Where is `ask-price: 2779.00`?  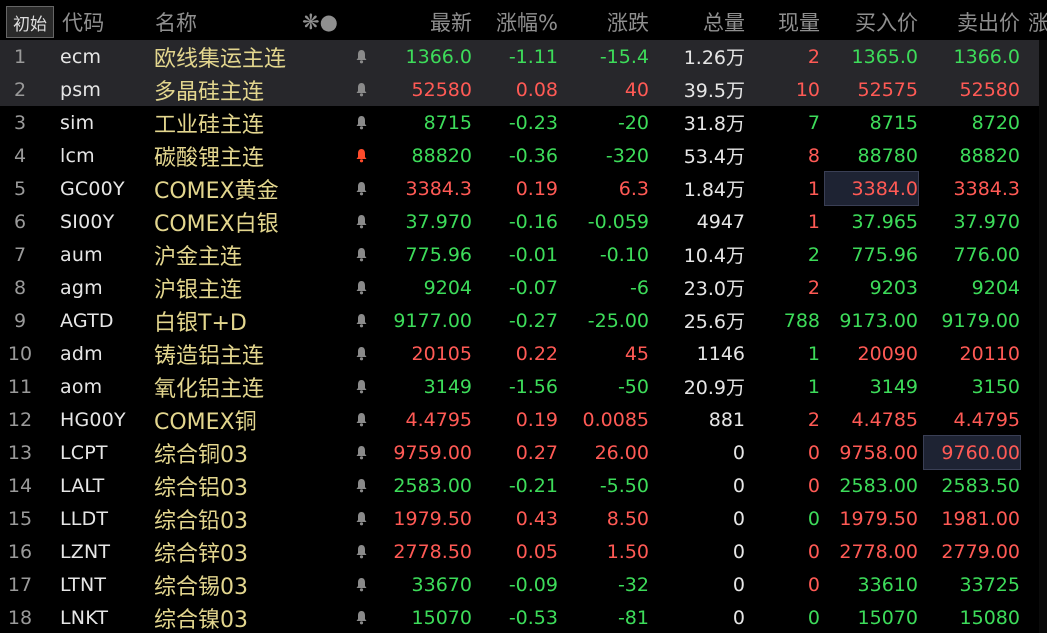
ask-price: 2779.00 is located at coordinates (980, 551).